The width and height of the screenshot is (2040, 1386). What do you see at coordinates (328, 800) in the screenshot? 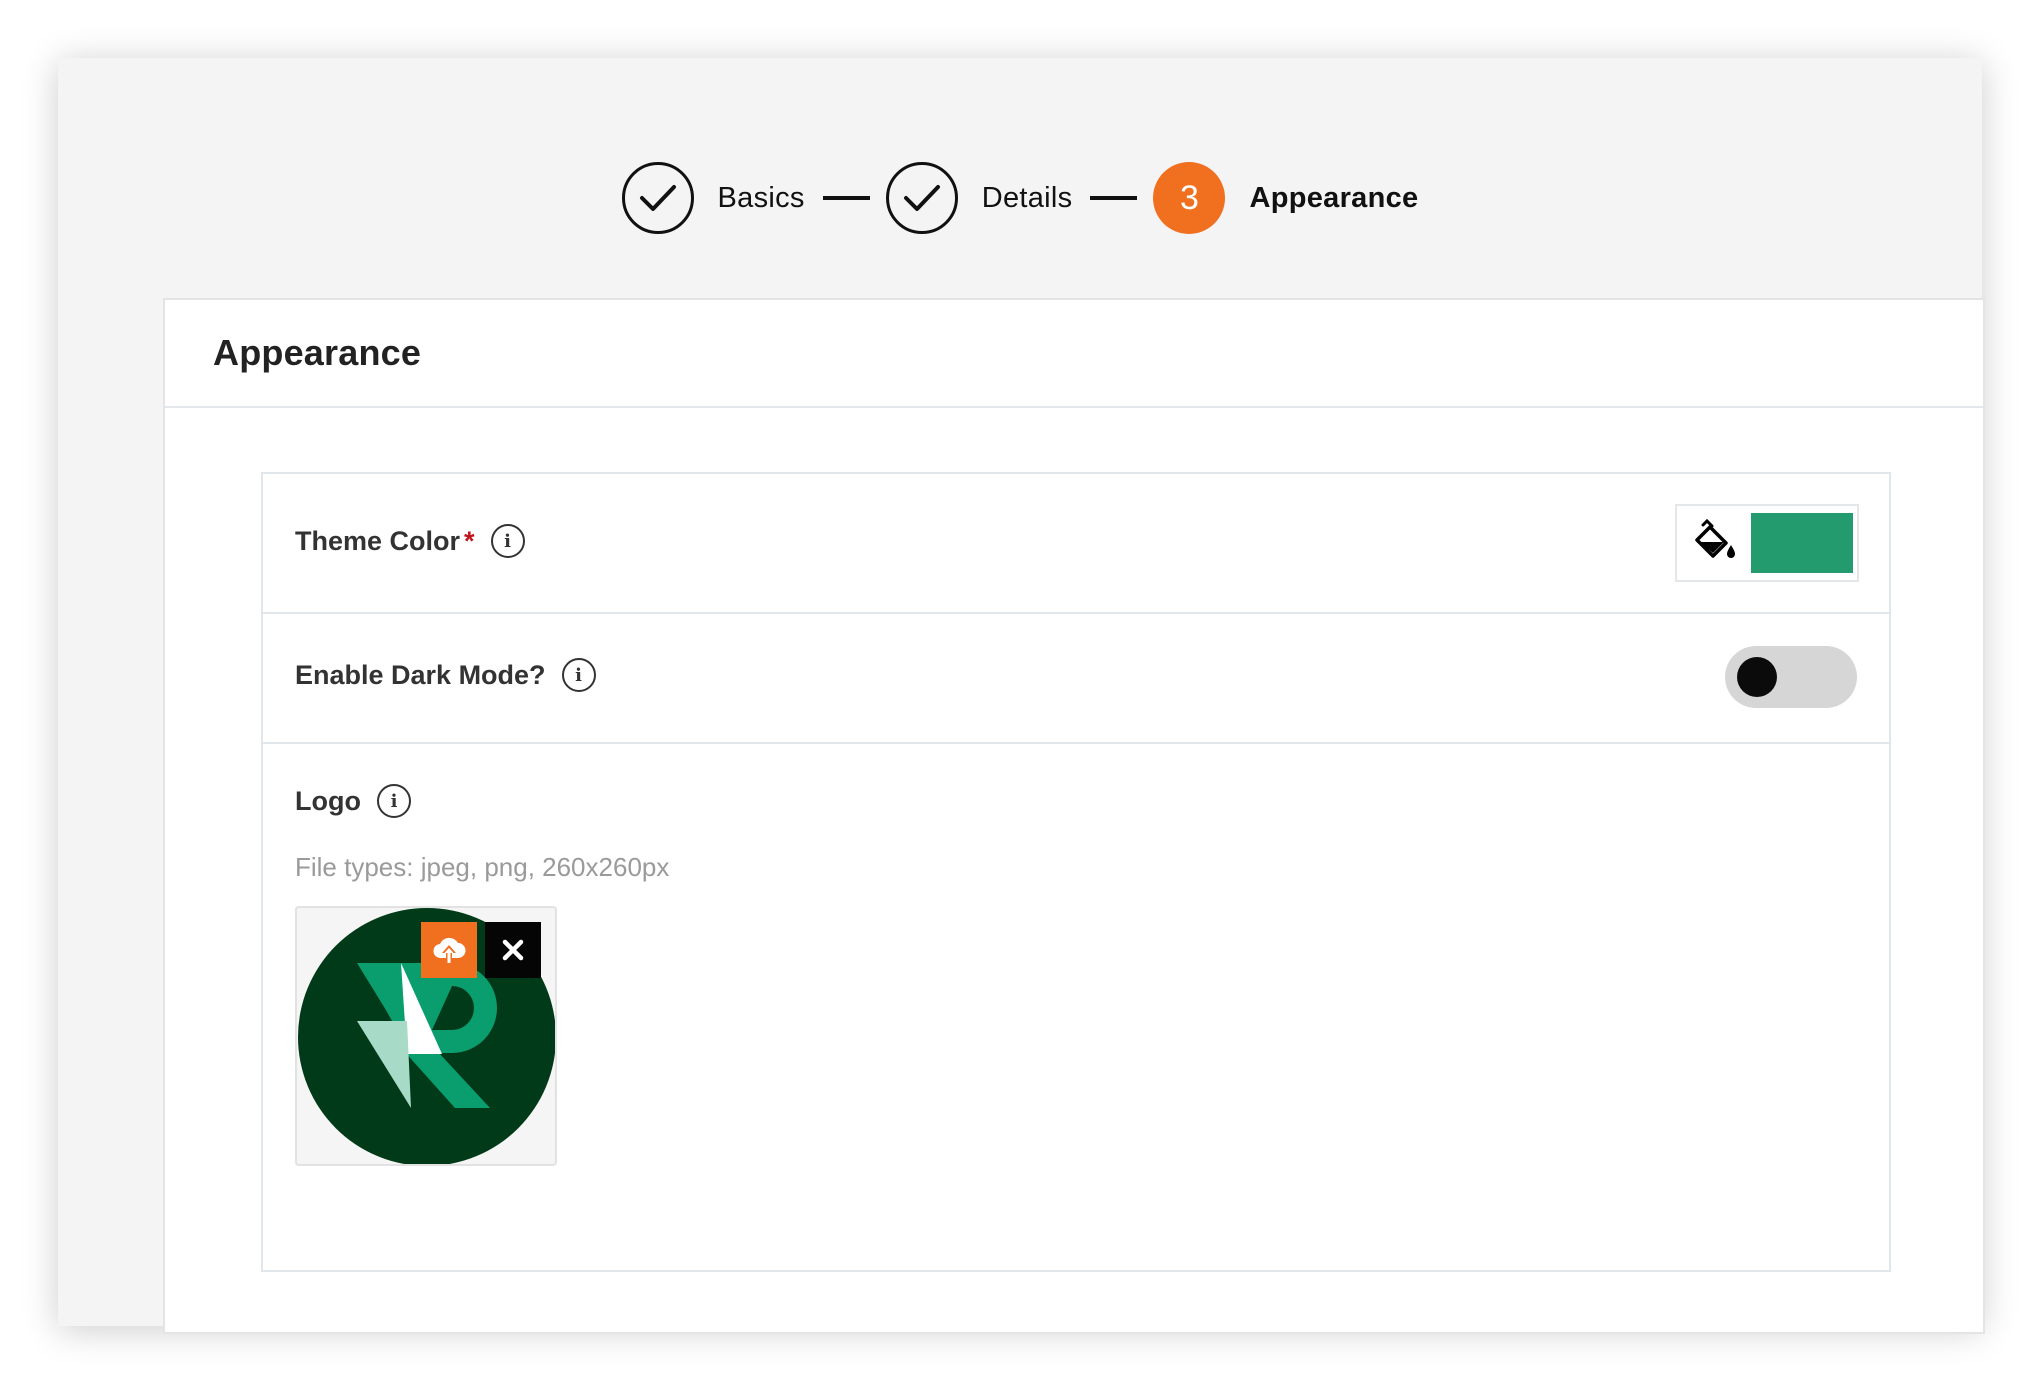
I see `logo-label: Logo` at bounding box center [328, 800].